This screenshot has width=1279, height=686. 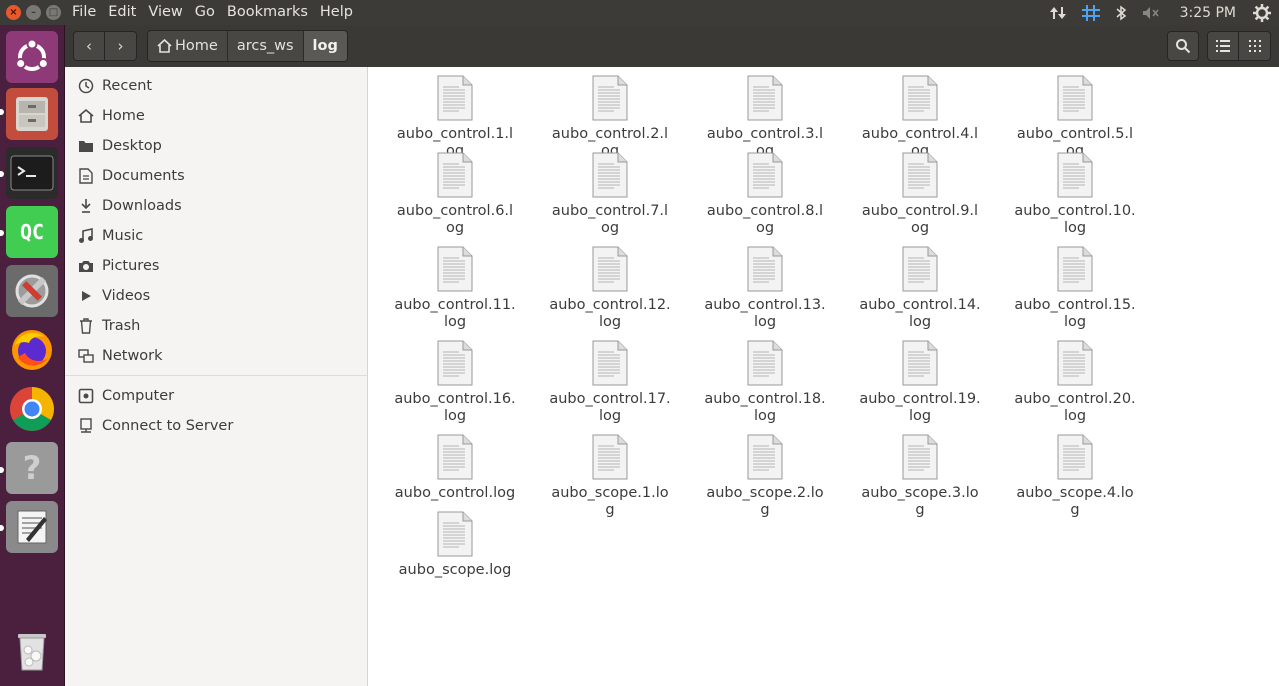 What do you see at coordinates (86, 296) in the screenshot?
I see `play-icon` at bounding box center [86, 296].